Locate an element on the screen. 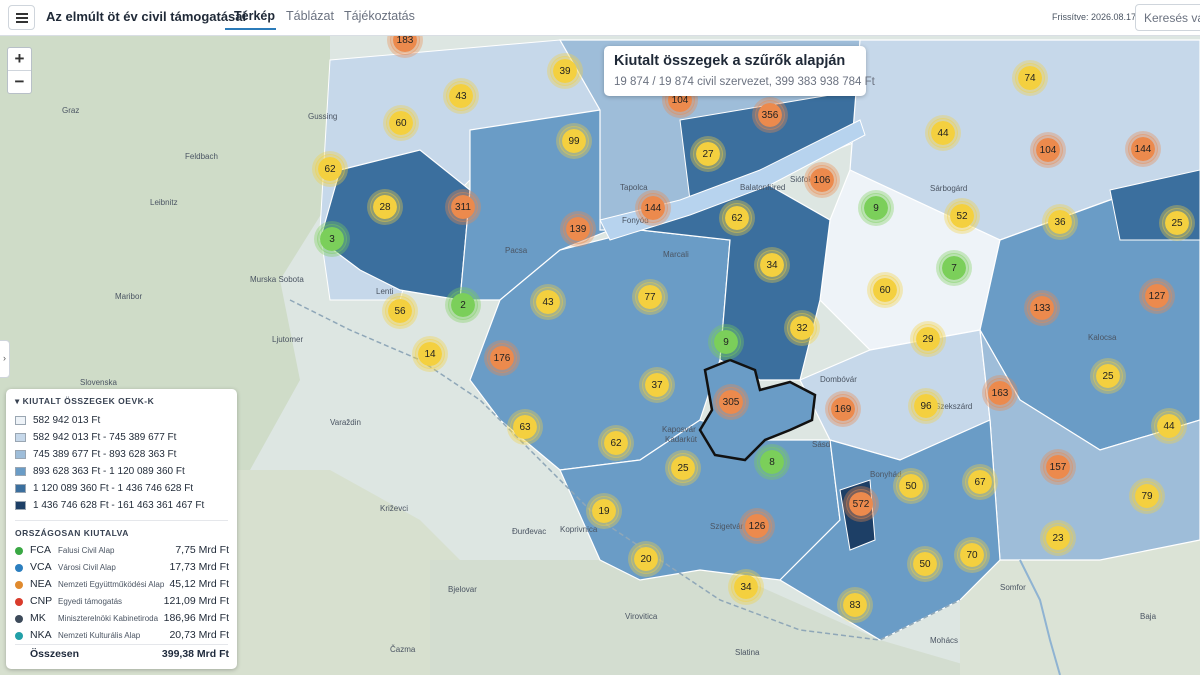 The height and width of the screenshot is (675, 1200). cluster-marker: 23 is located at coordinates (1058, 538).